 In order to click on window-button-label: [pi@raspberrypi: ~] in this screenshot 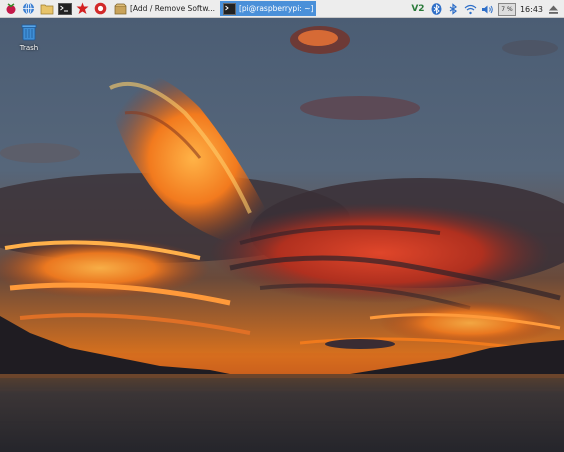, I will do `click(276, 8)`.